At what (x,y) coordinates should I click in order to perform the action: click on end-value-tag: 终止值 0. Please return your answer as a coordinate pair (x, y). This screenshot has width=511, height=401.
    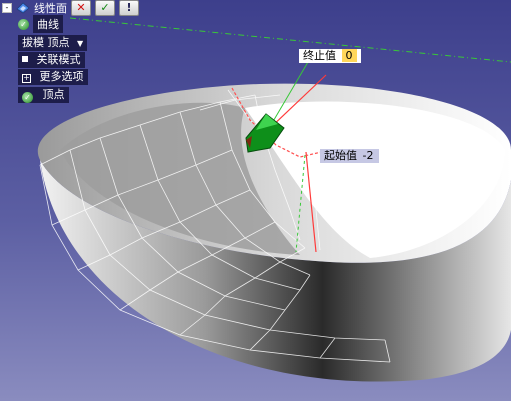
    Looking at the image, I should click on (330, 56).